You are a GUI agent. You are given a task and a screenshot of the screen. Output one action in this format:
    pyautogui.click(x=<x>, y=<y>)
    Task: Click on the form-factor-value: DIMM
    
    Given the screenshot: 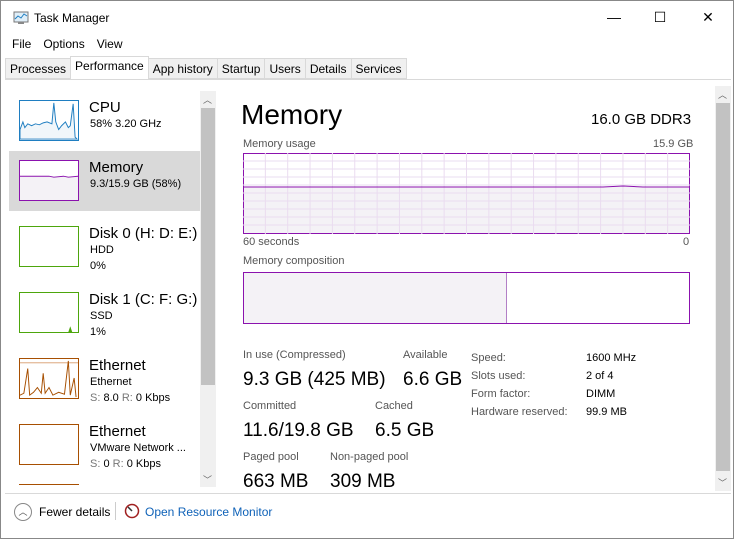 What is the action you would take?
    pyautogui.click(x=601, y=394)
    